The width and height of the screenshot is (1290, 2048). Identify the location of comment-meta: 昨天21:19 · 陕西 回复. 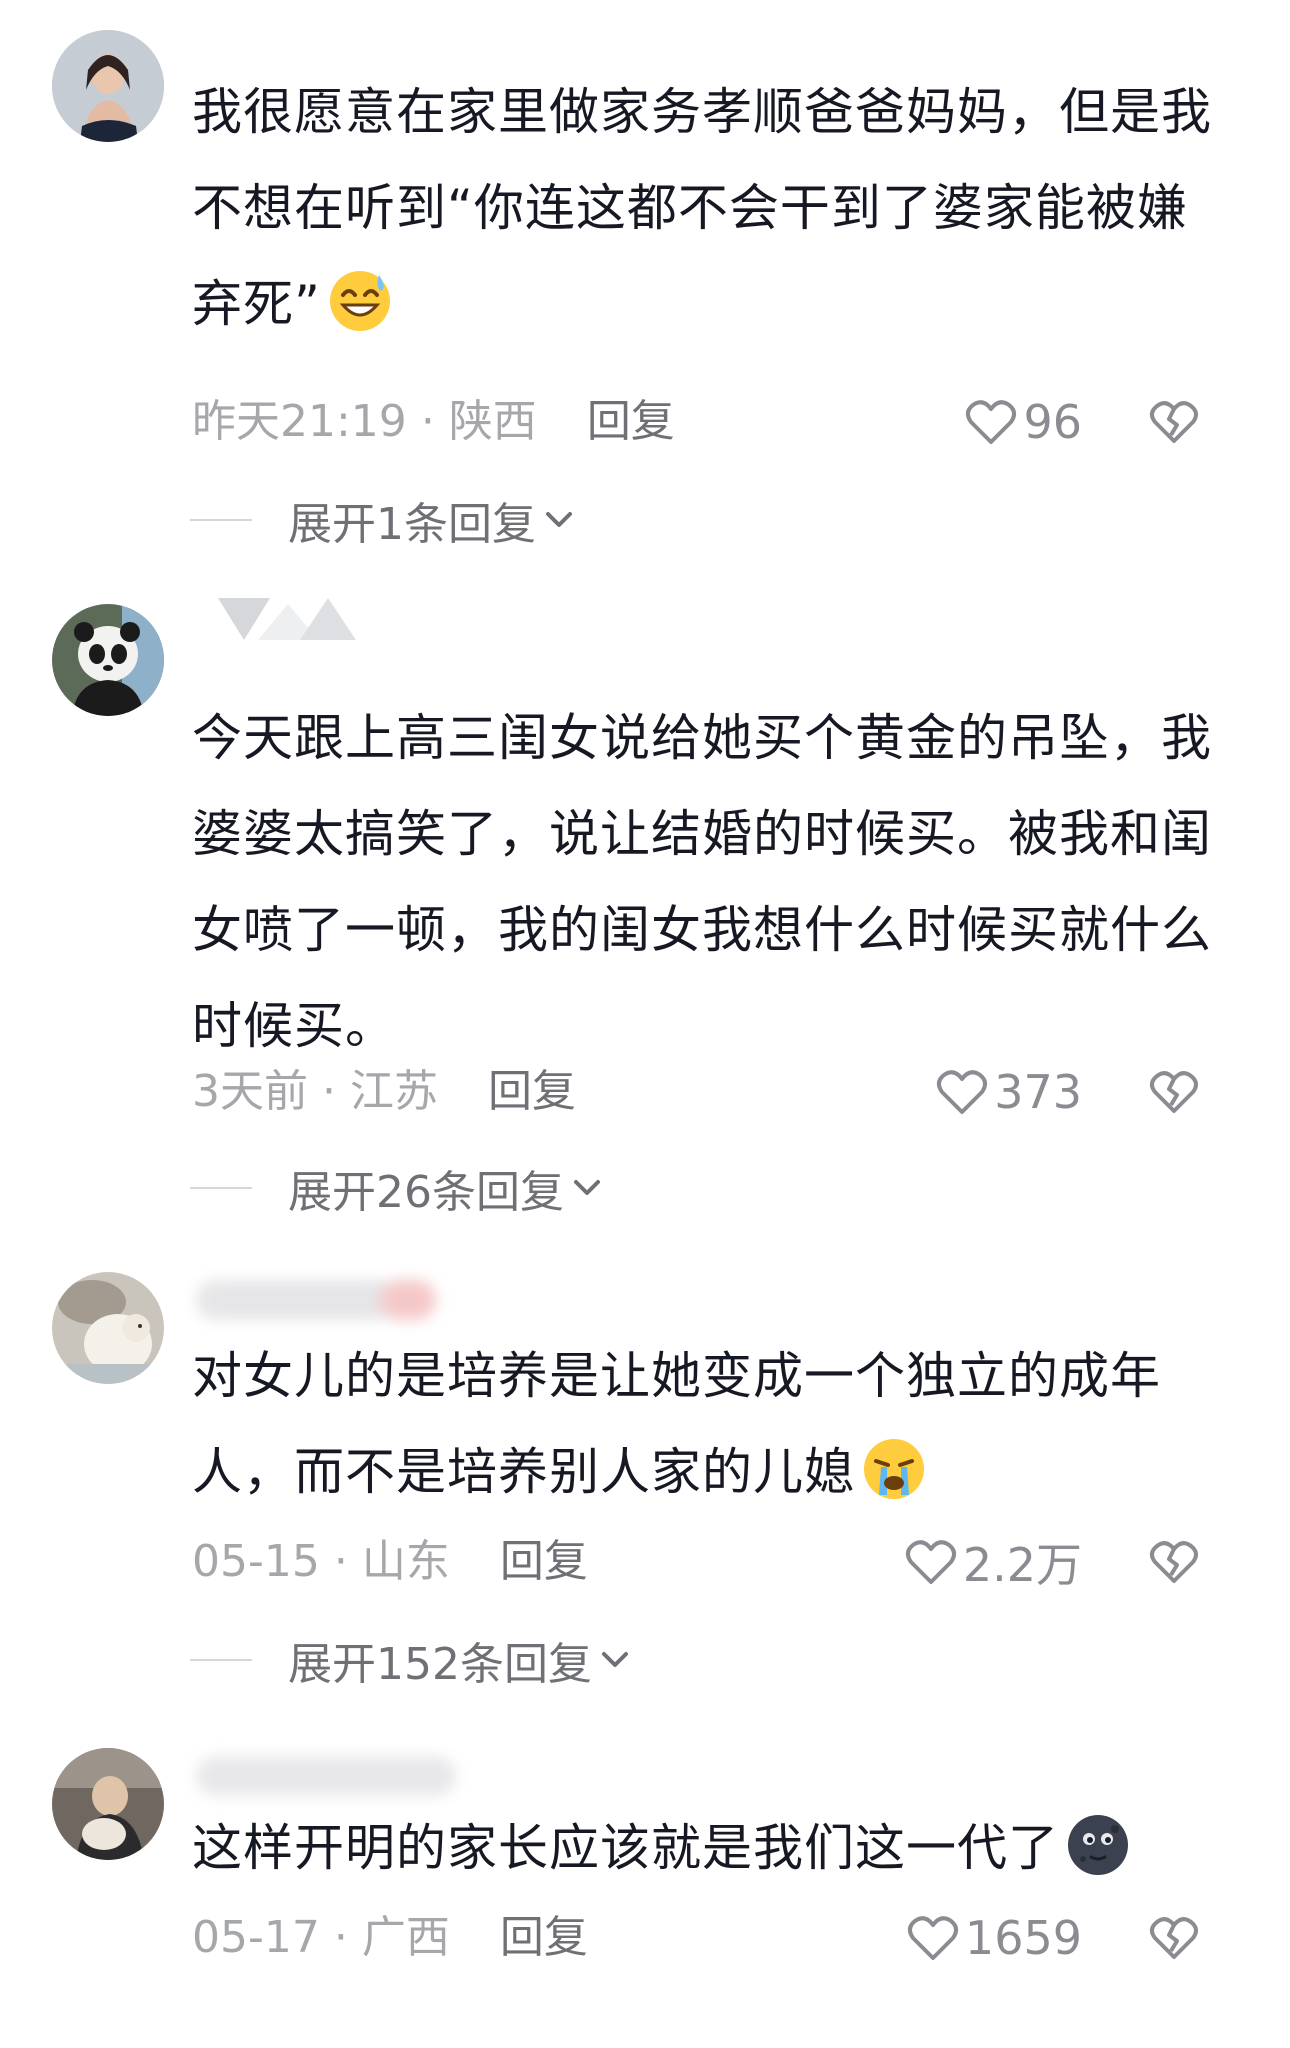
(433, 422).